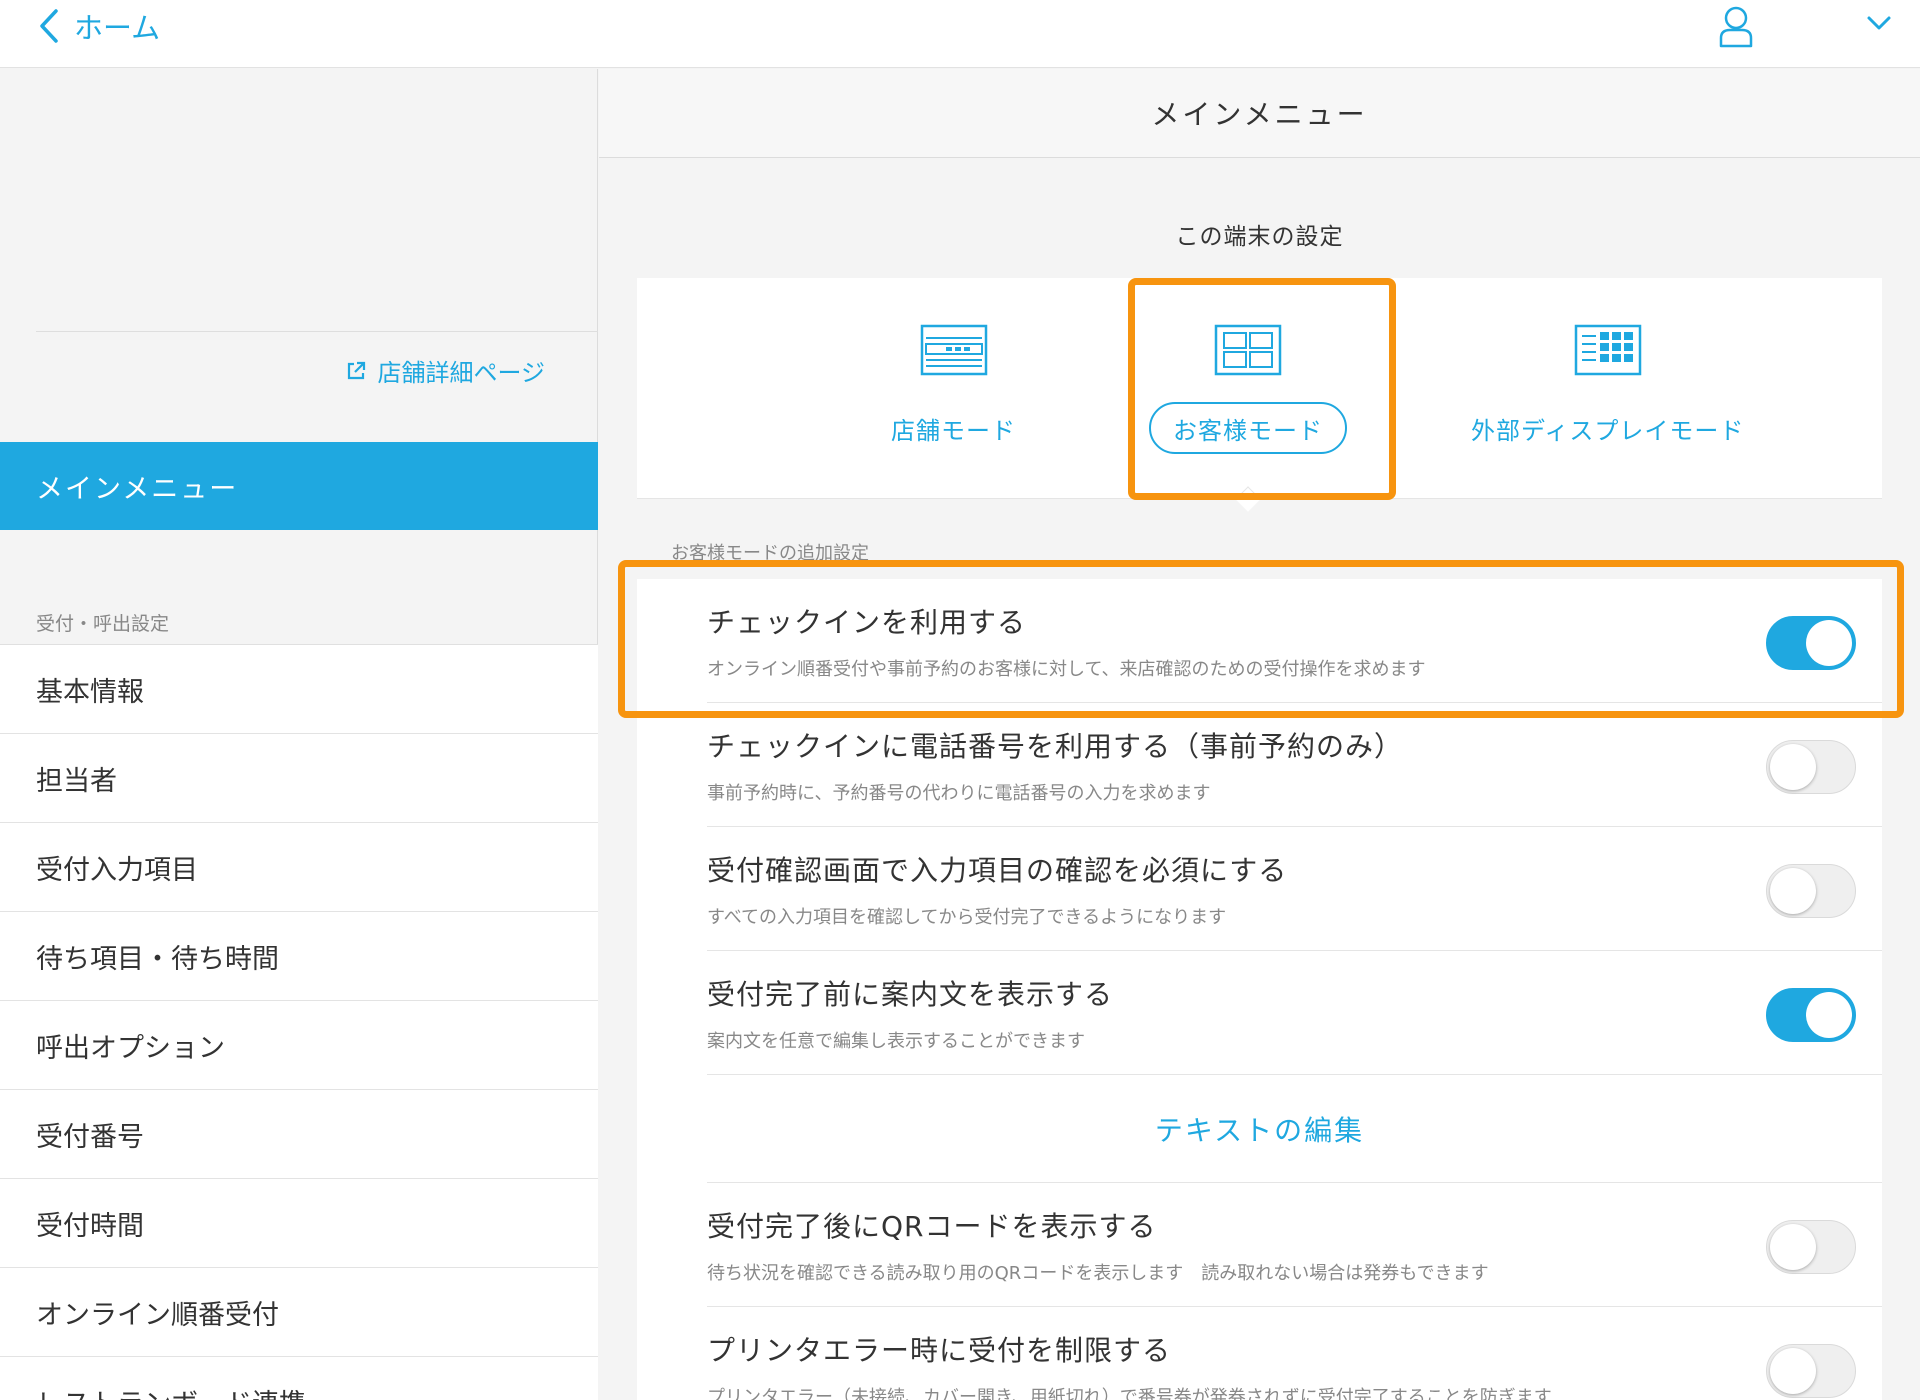 The width and height of the screenshot is (1920, 1400). What do you see at coordinates (1811, 1015) in the screenshot?
I see `guidance-text-toggle` at bounding box center [1811, 1015].